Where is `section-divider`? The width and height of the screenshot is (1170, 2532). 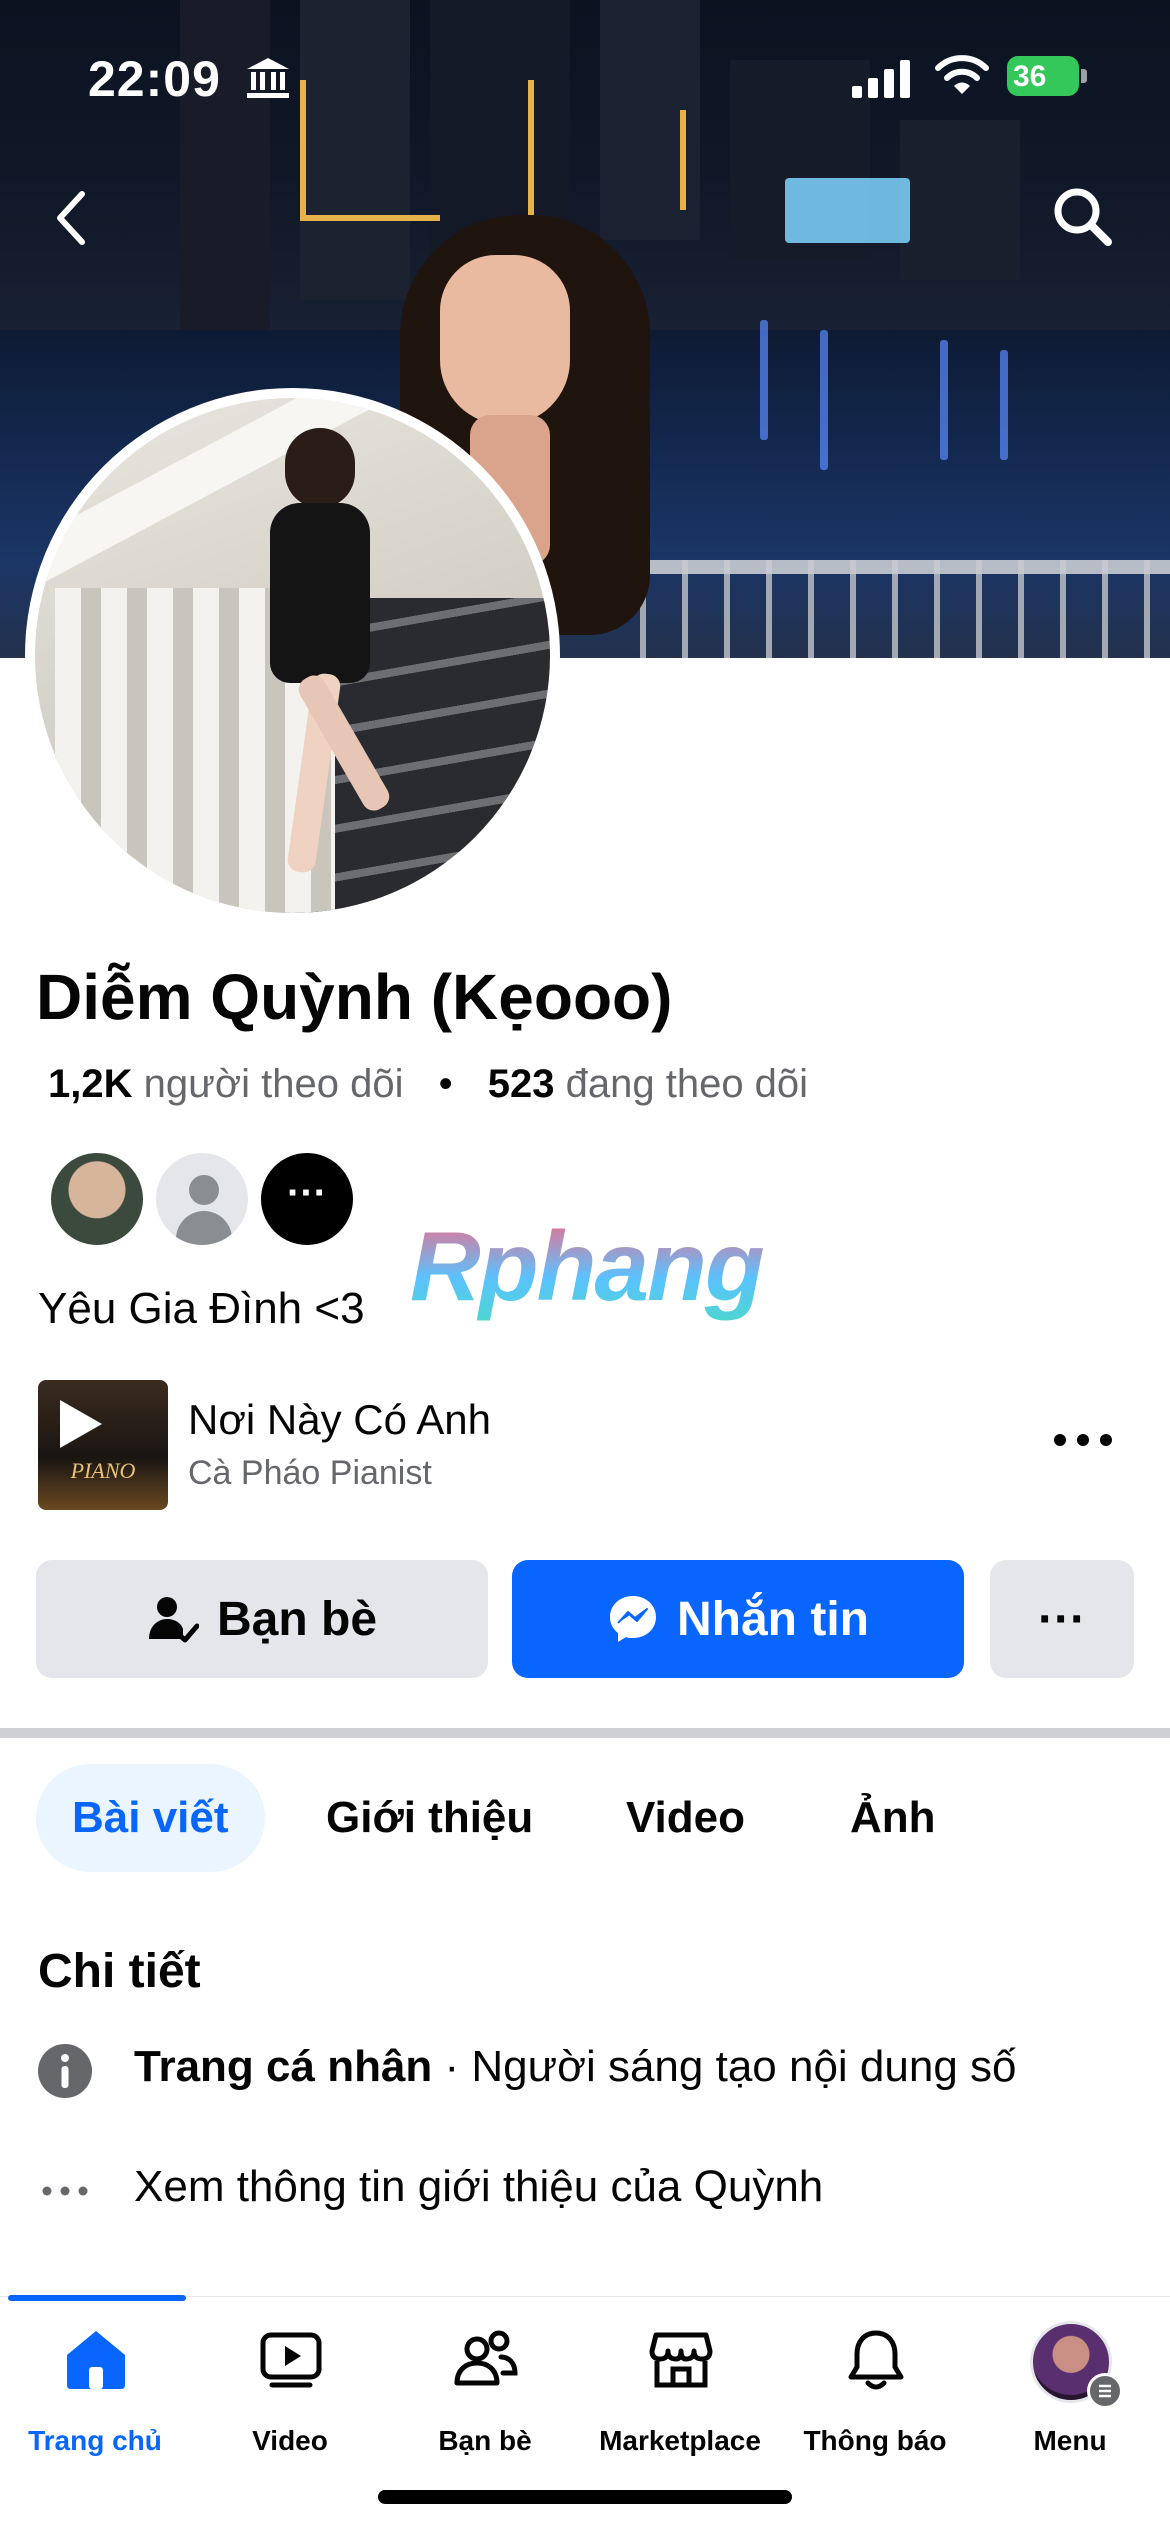
section-divider is located at coordinates (585, 1733).